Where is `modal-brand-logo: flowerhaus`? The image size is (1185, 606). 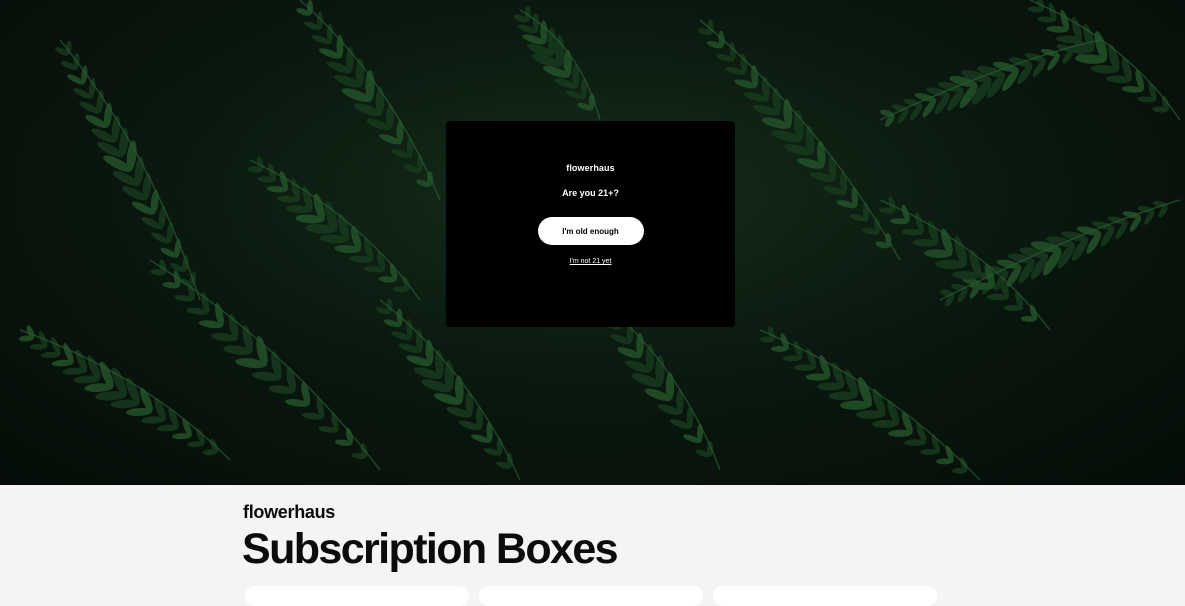
modal-brand-logo: flowerhaus is located at coordinates (590, 168).